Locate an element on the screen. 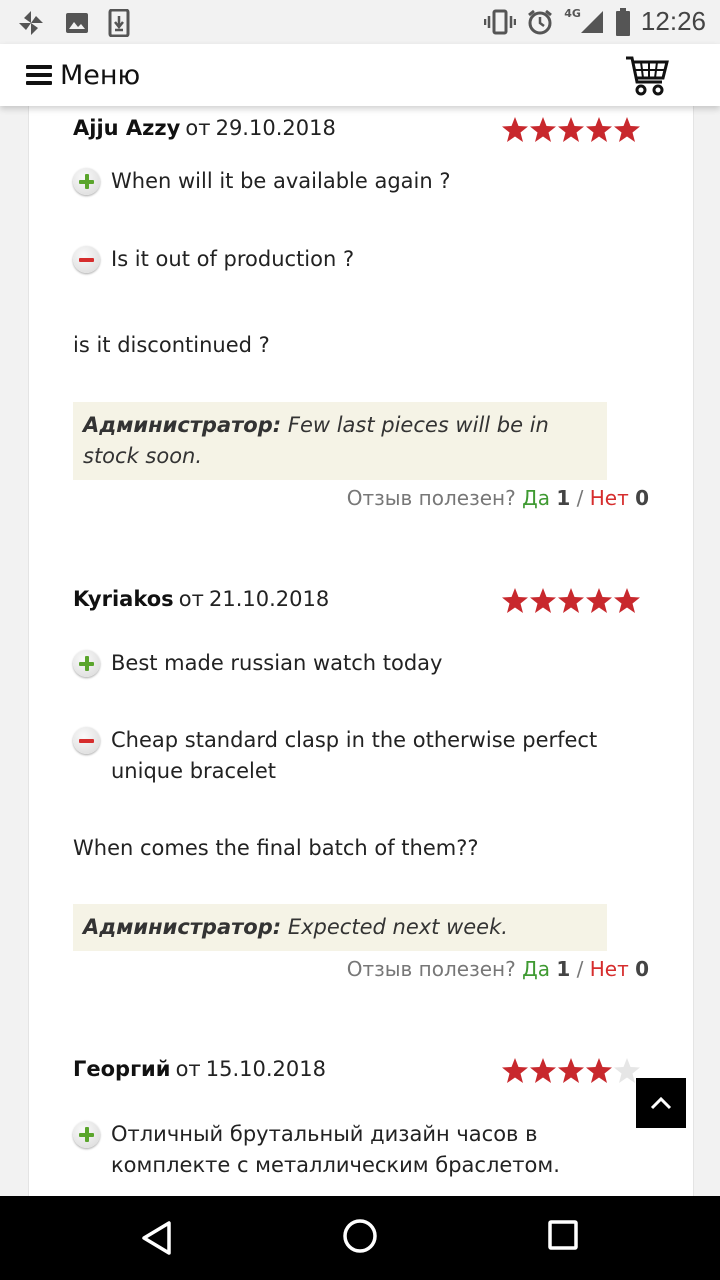  review-cons: Is it out of production ? is located at coordinates (362, 259).